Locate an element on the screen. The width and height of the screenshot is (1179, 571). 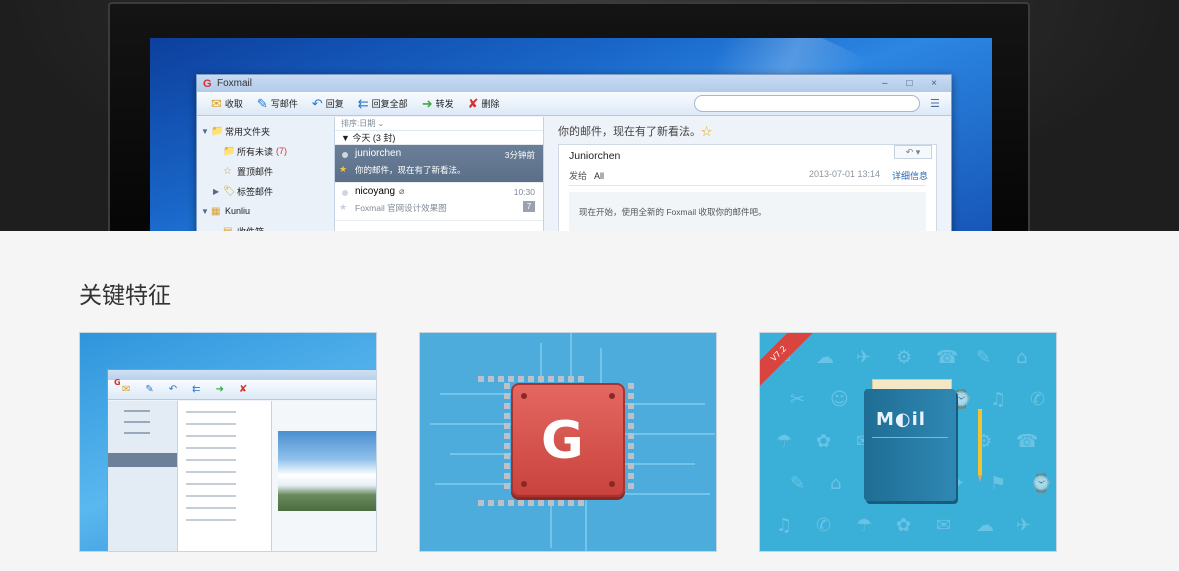
sidebar-item-label: 标签邮件 is located at coordinates (255, 191).